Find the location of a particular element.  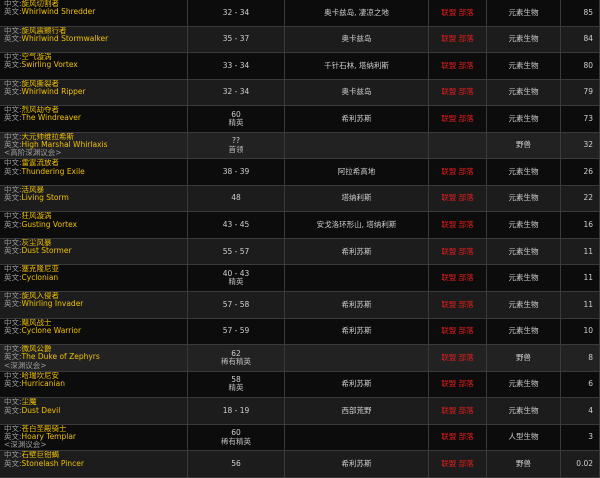

percent-cell: 32 is located at coordinates (580, 146).